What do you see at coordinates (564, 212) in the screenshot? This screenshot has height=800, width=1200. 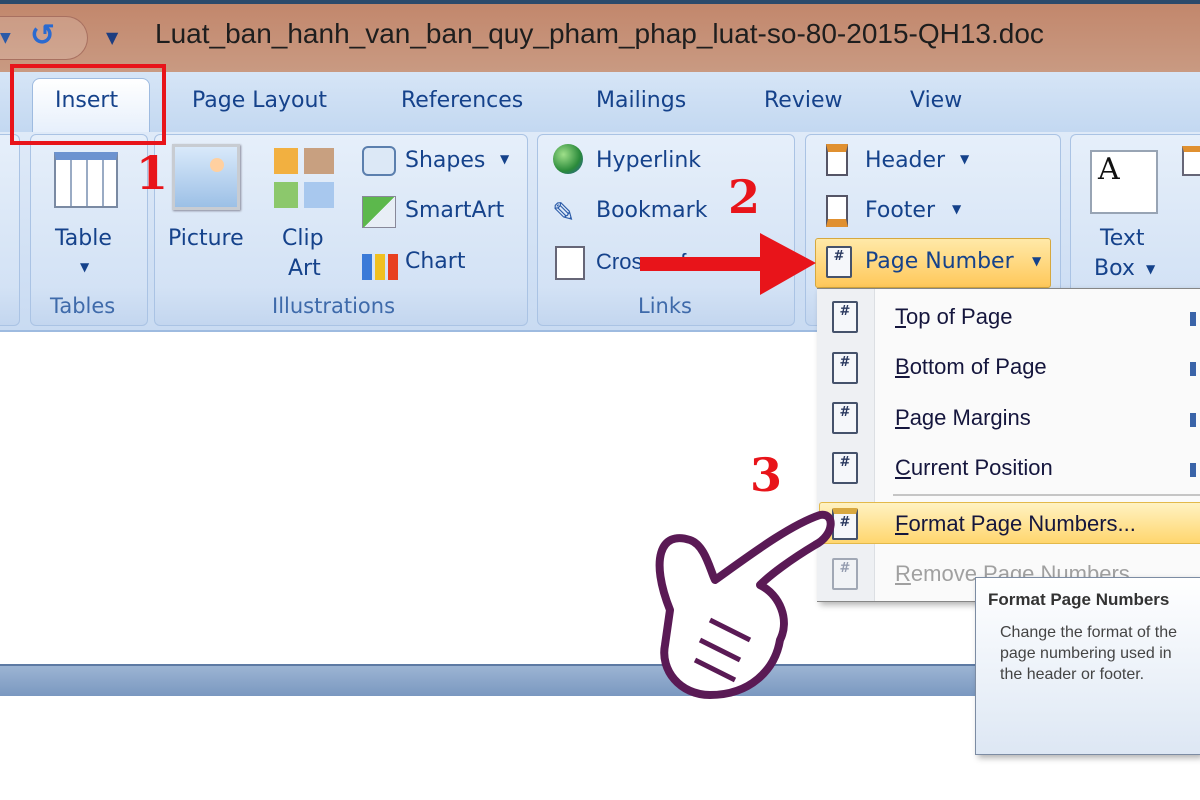 I see `bookmark-icon: ✎` at bounding box center [564, 212].